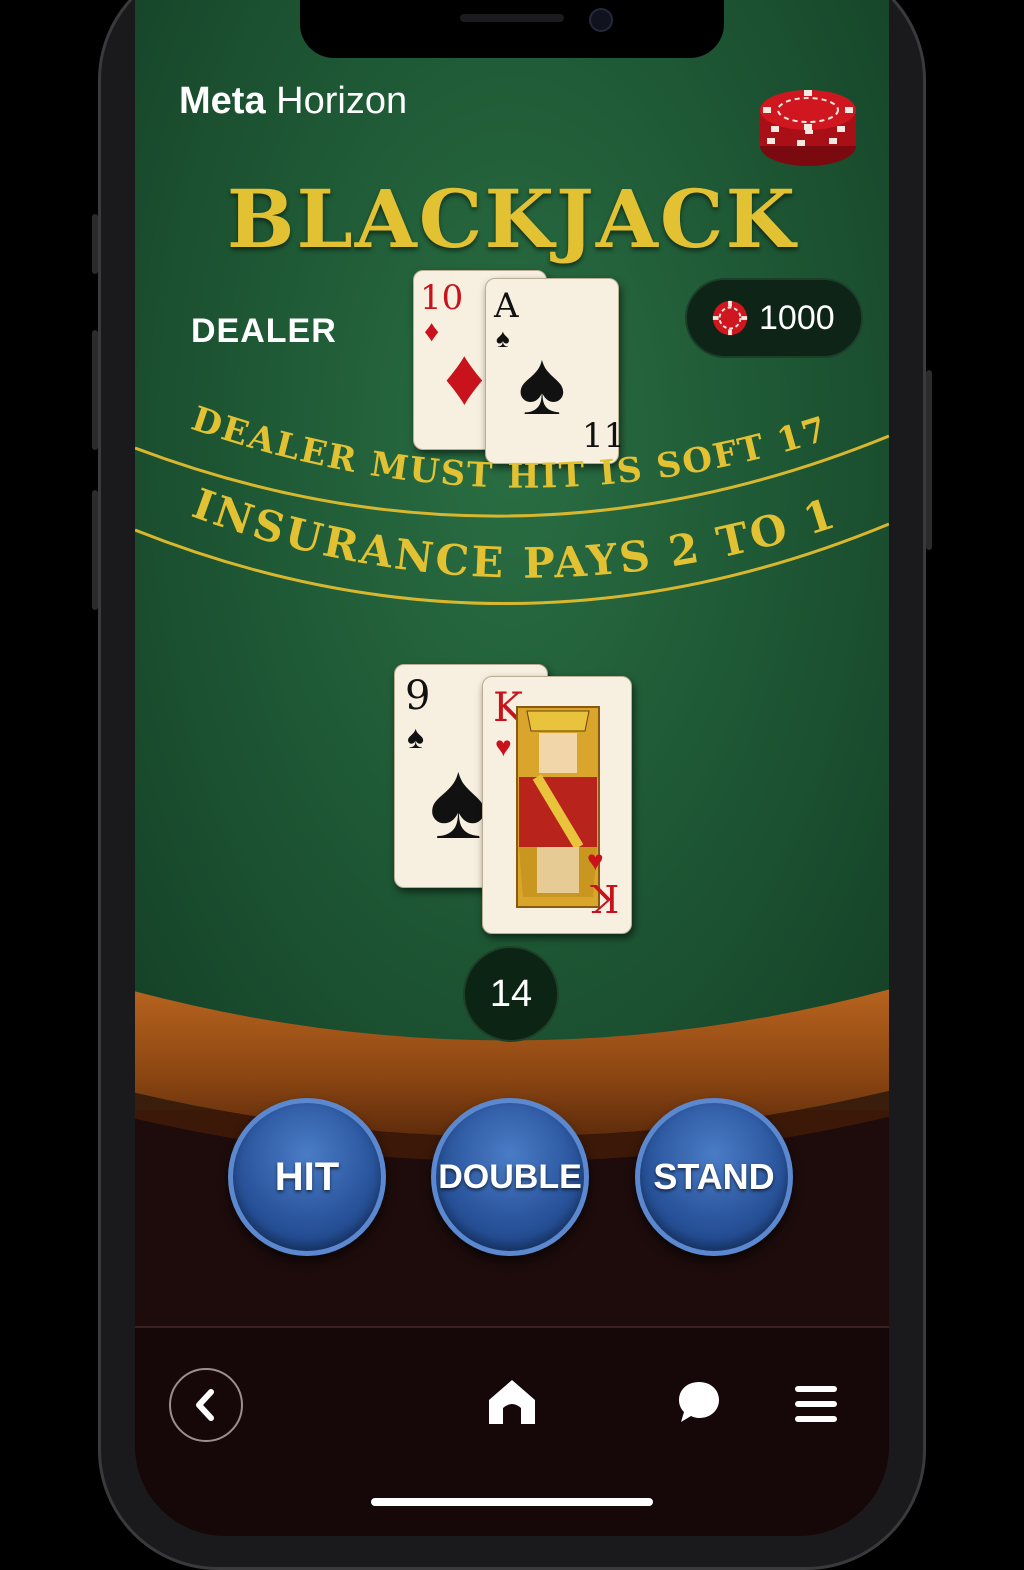  Describe the element at coordinates (605, 898) in the screenshot. I see `card-rank-inverted: K` at that location.